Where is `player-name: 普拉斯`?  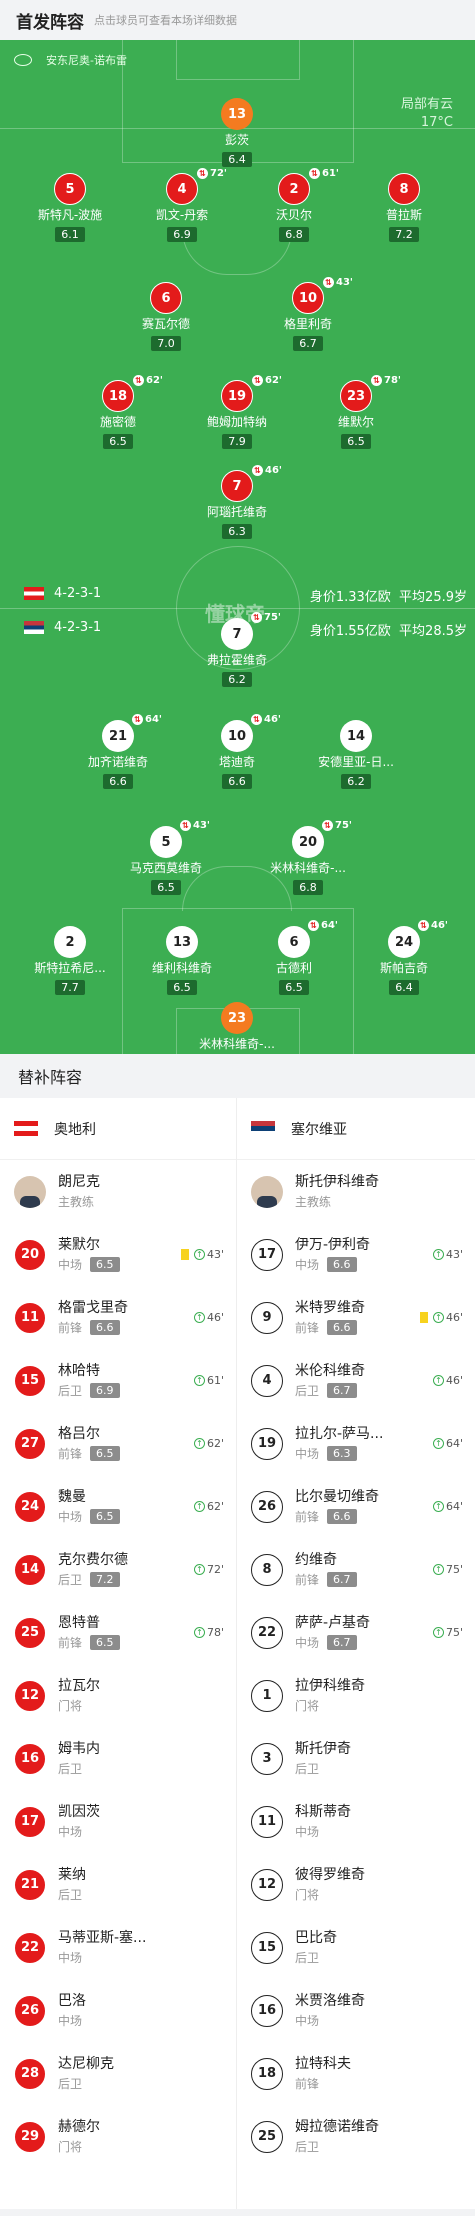 player-name: 普拉斯 is located at coordinates (403, 215).